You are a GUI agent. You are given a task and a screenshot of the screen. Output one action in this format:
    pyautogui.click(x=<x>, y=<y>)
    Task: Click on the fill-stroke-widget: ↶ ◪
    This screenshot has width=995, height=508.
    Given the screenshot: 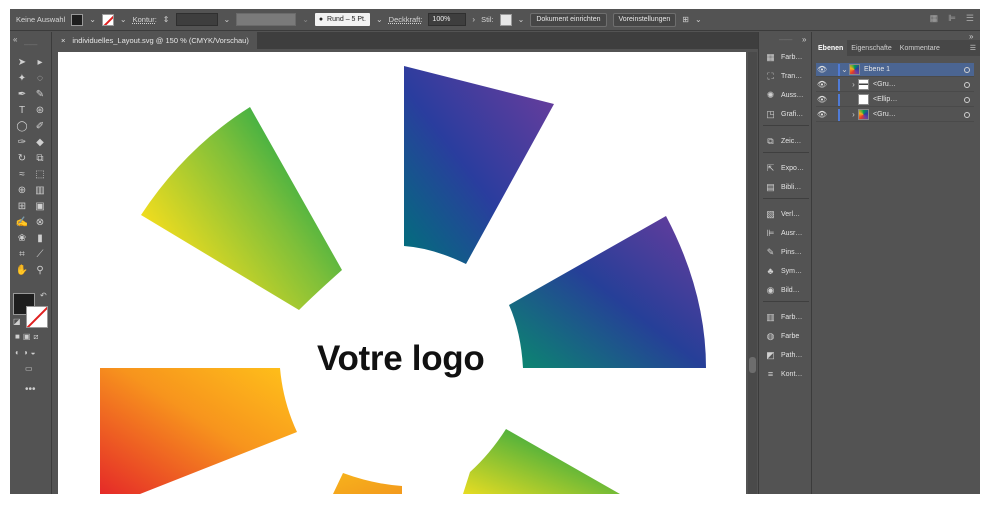 What is the action you would take?
    pyautogui.click(x=31, y=310)
    